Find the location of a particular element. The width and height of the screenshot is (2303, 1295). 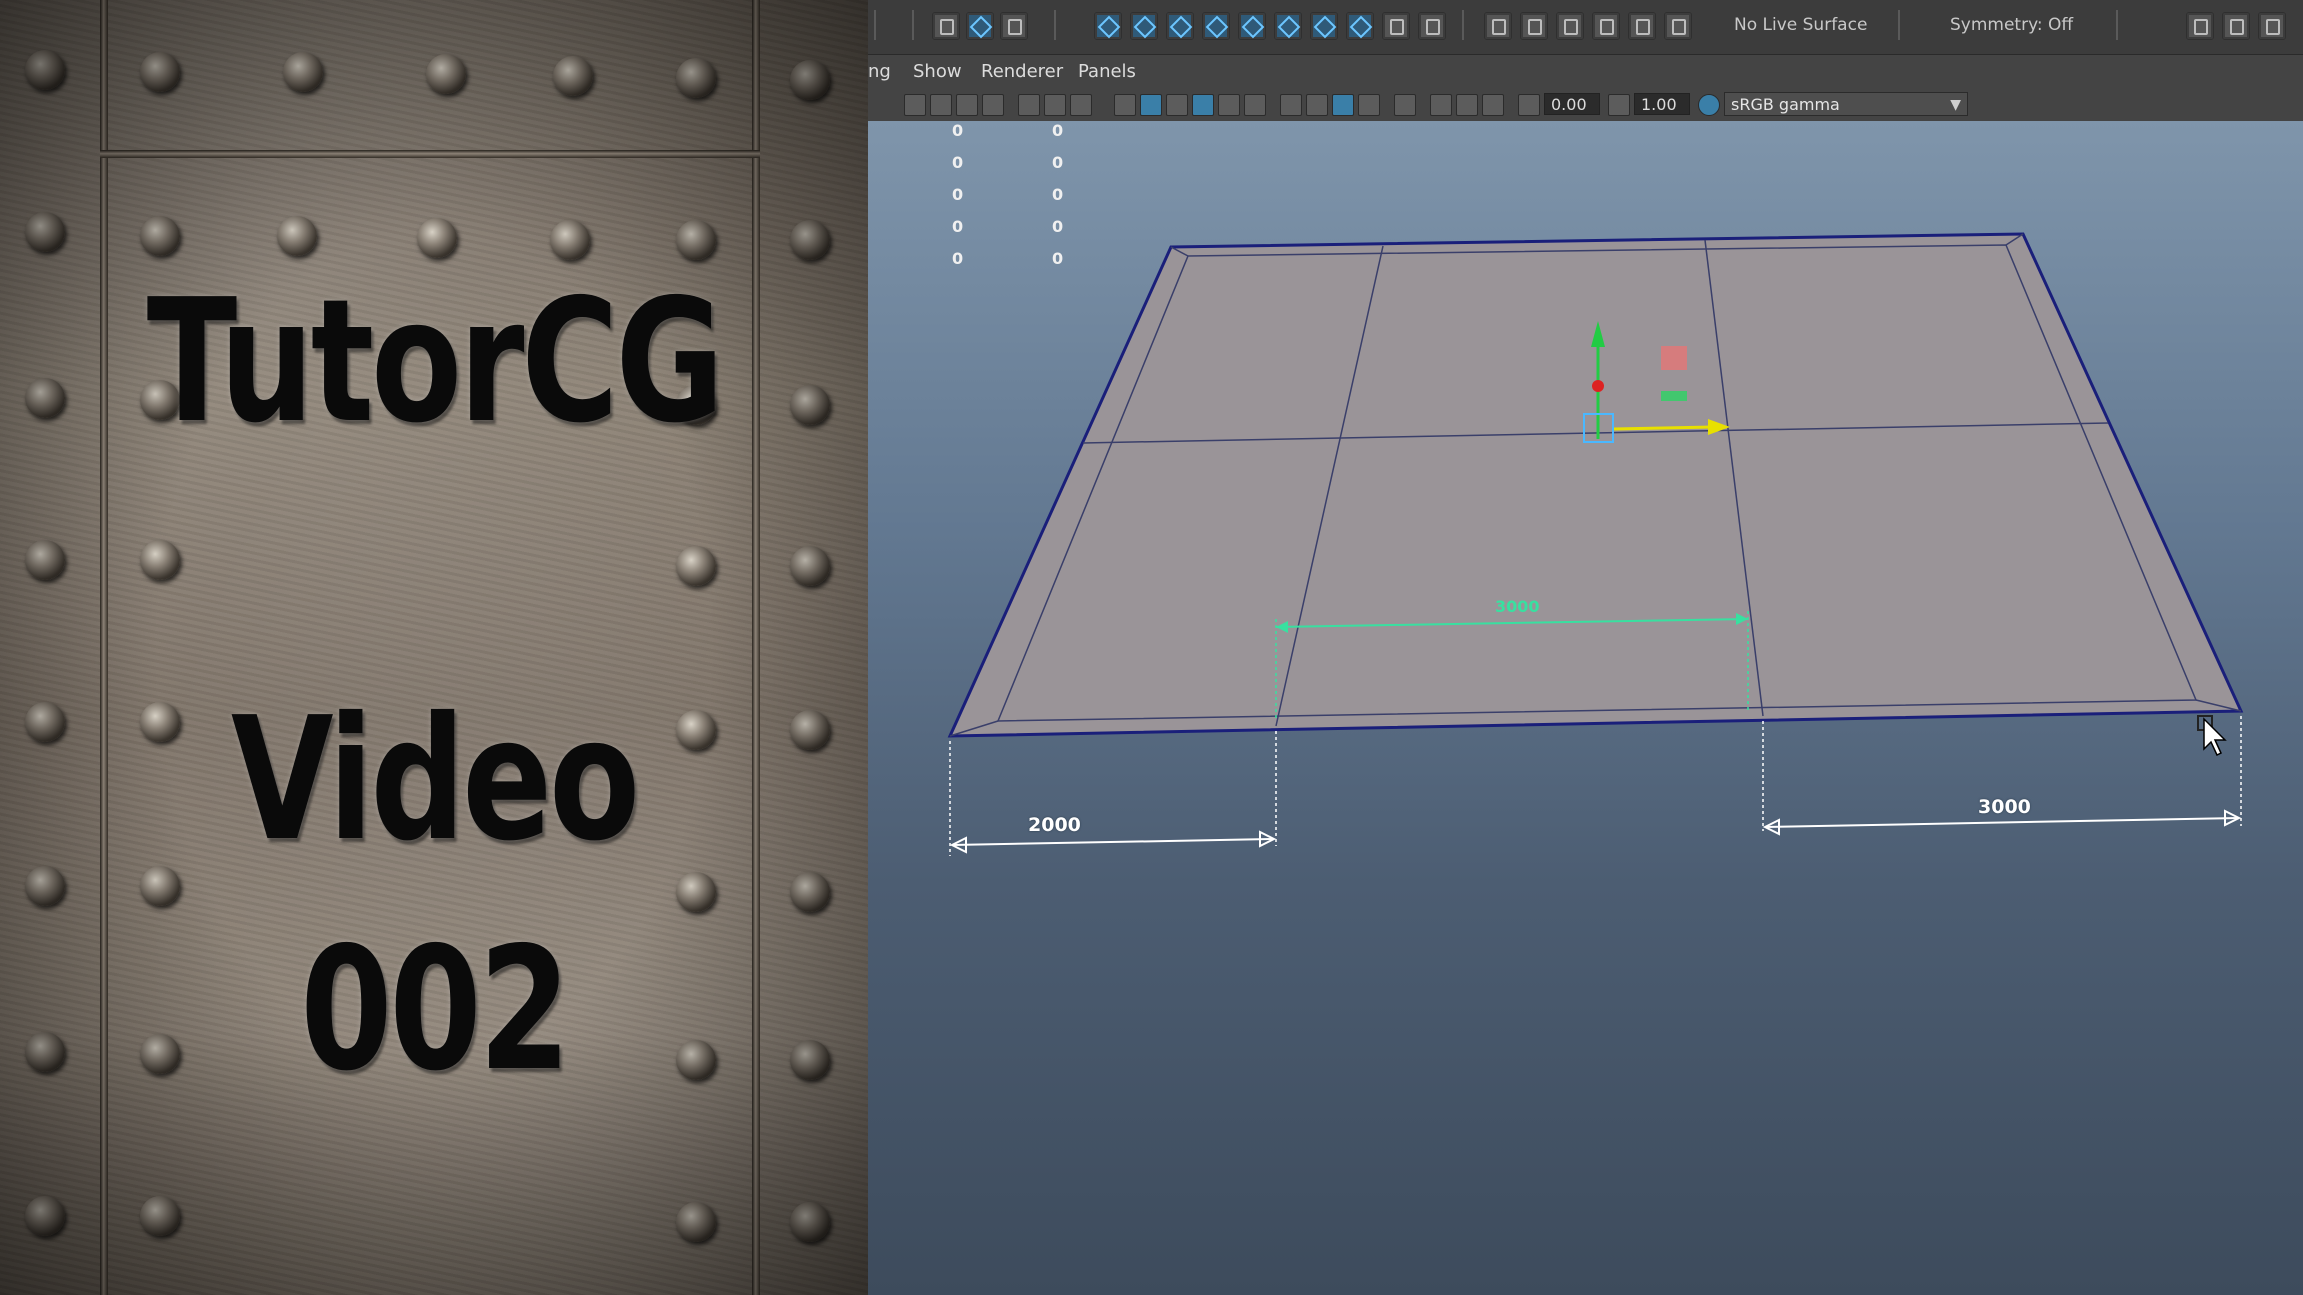

grid-icon is located at coordinates (915, 105).